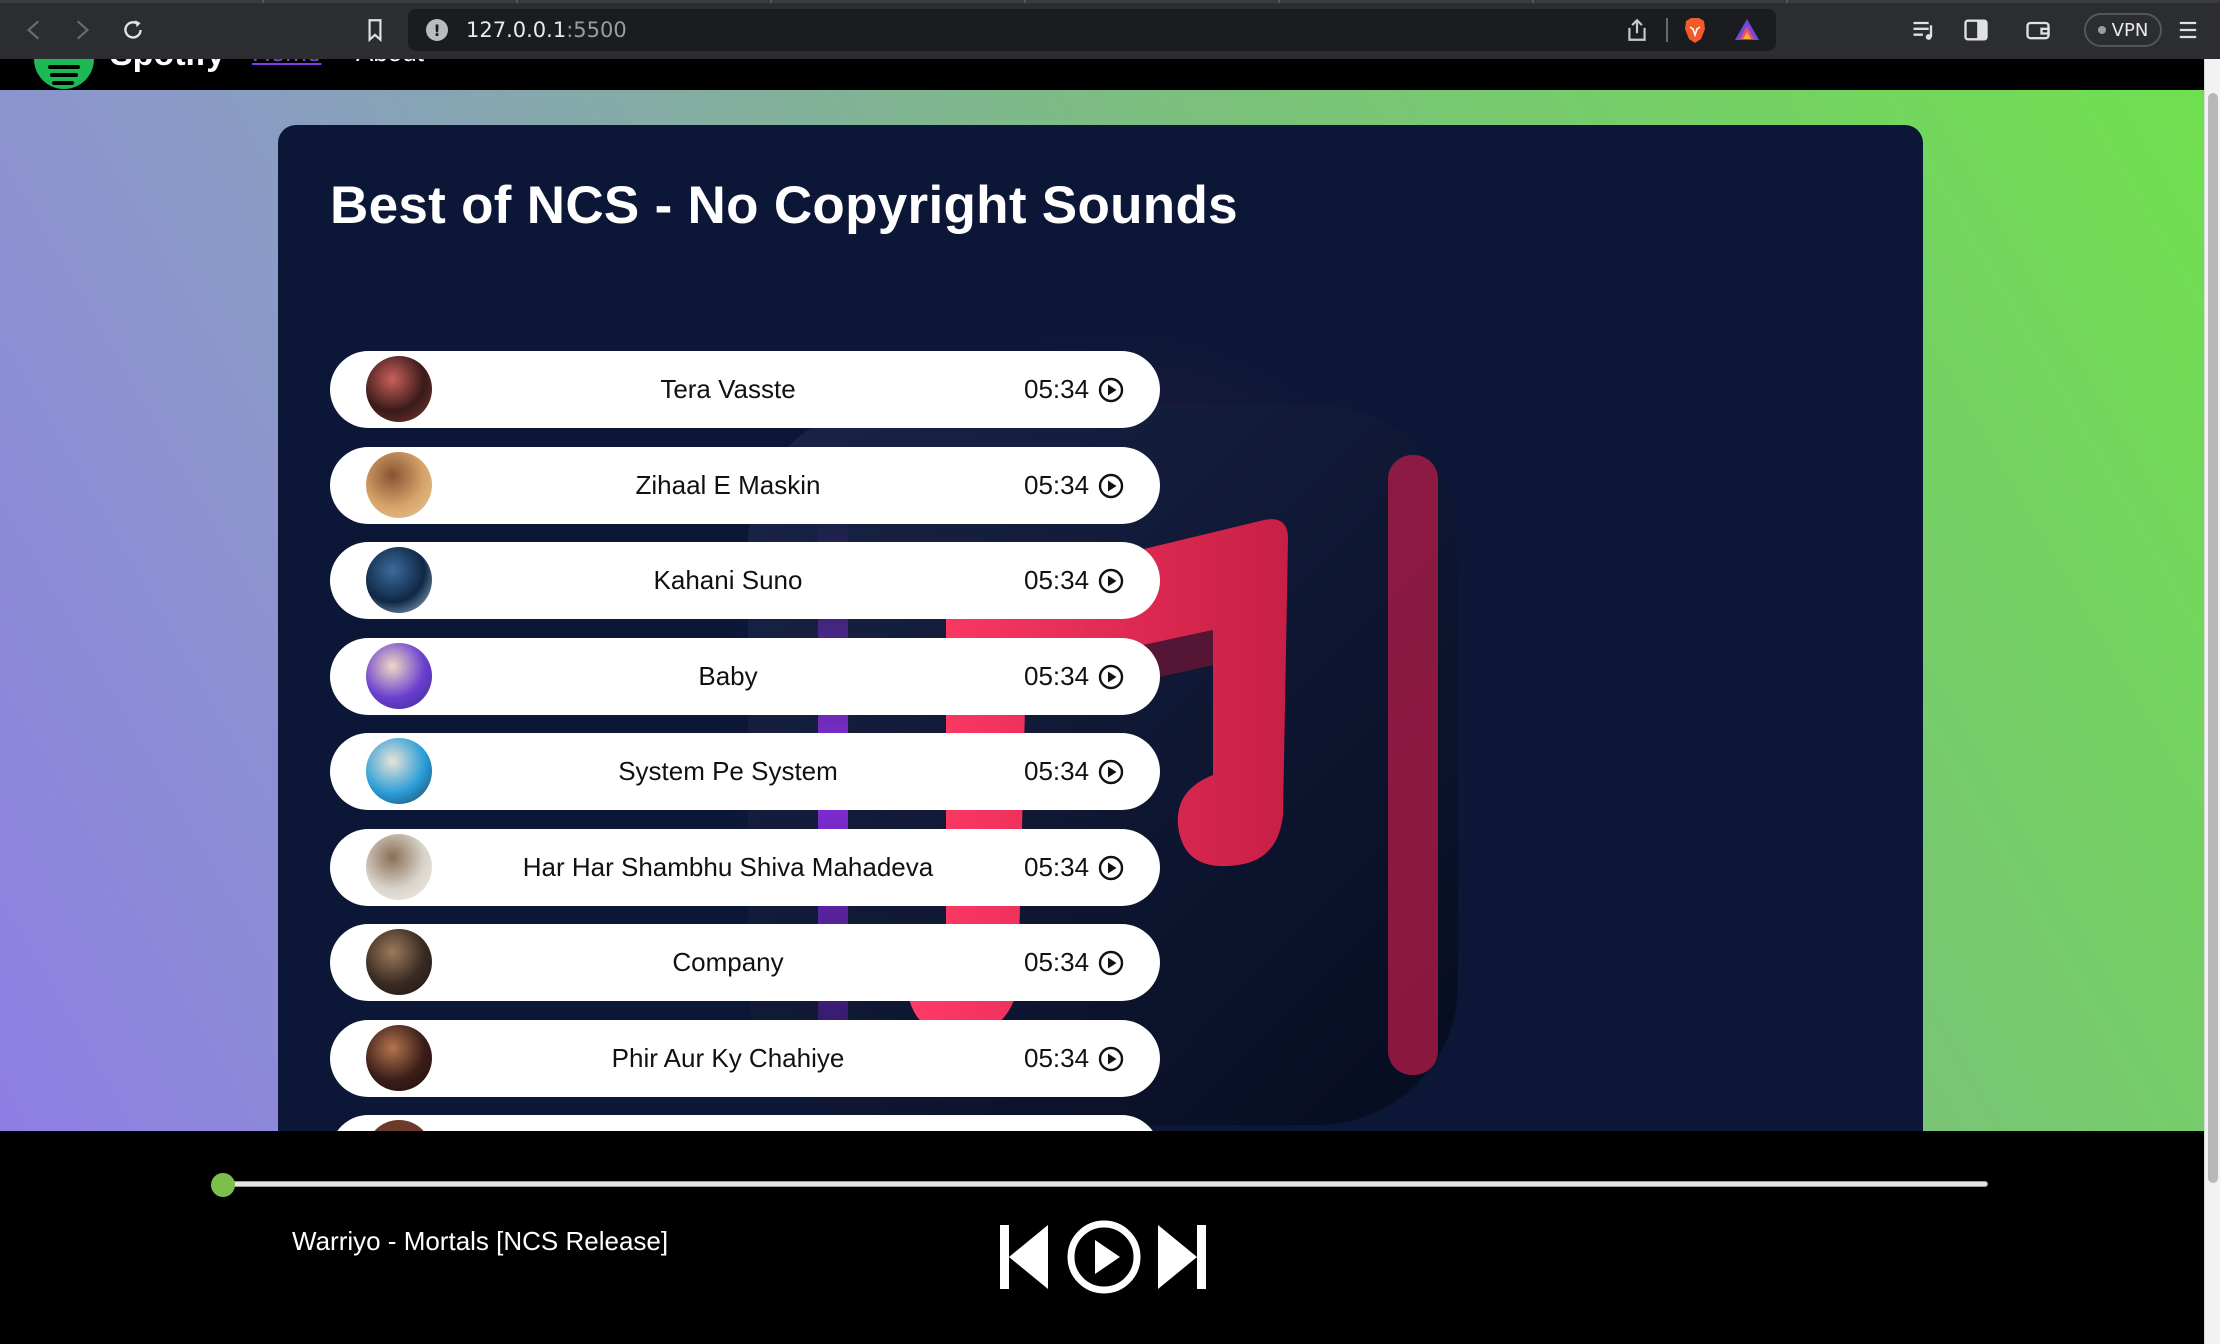 Image resolution: width=2220 pixels, height=1344 pixels. I want to click on queue-icon, so click(1923, 30).